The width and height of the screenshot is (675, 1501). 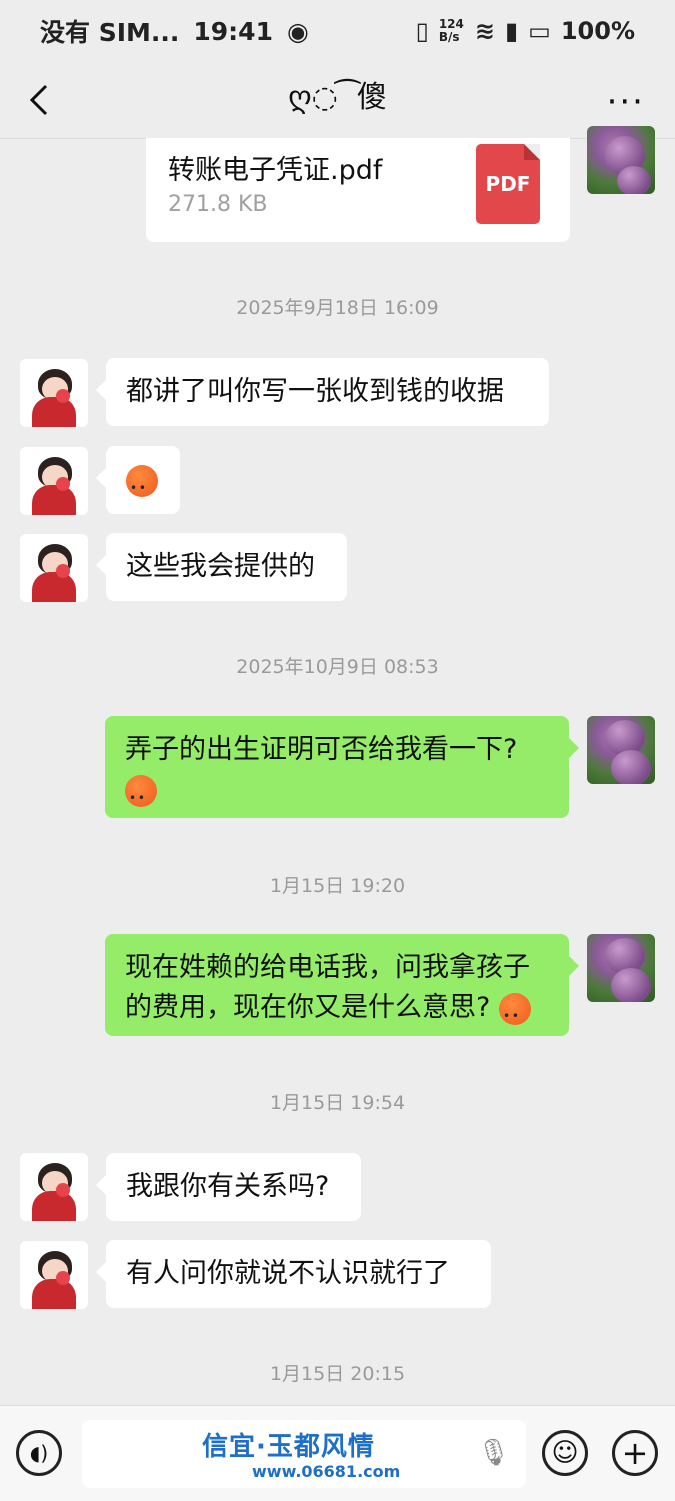 I want to click on file-name: 转账电子凭证.pdf, so click(x=275, y=170).